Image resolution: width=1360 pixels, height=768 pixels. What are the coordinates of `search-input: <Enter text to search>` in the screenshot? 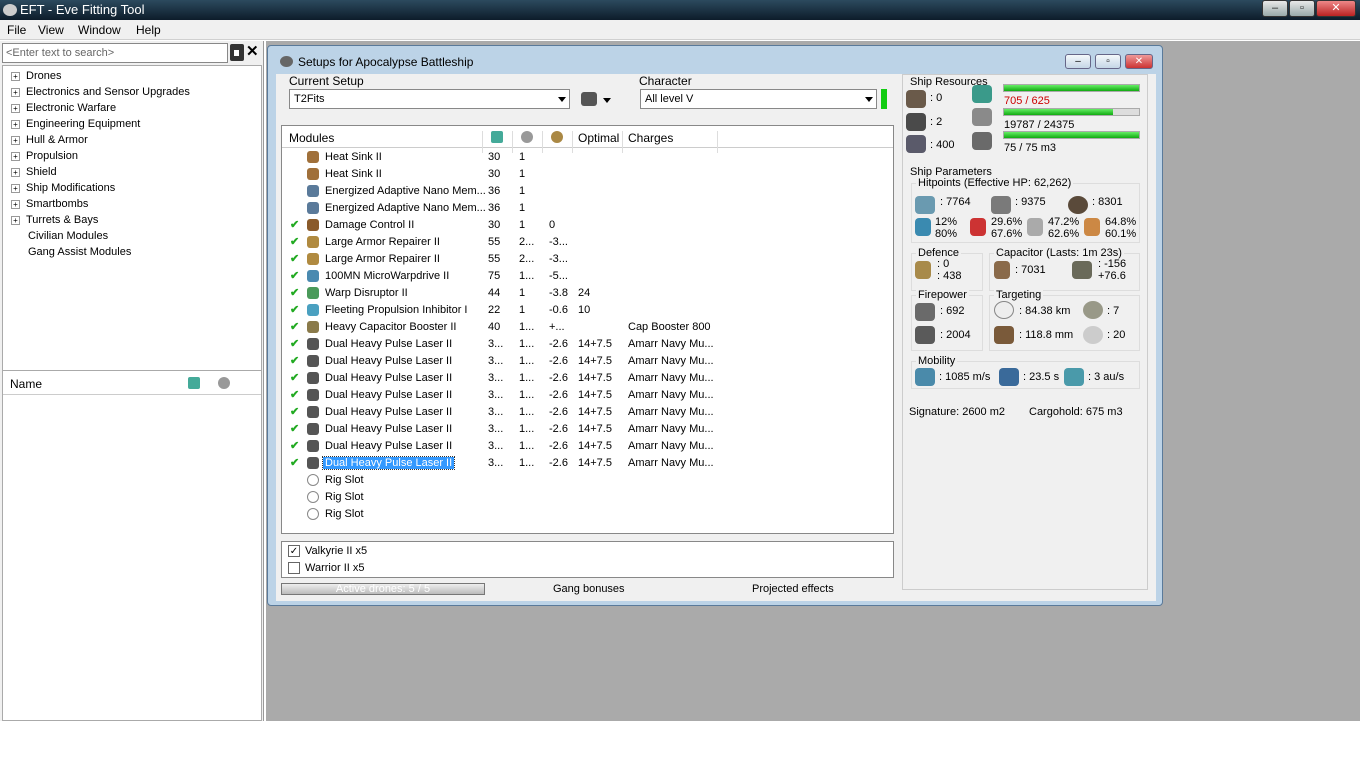 It's located at (115, 53).